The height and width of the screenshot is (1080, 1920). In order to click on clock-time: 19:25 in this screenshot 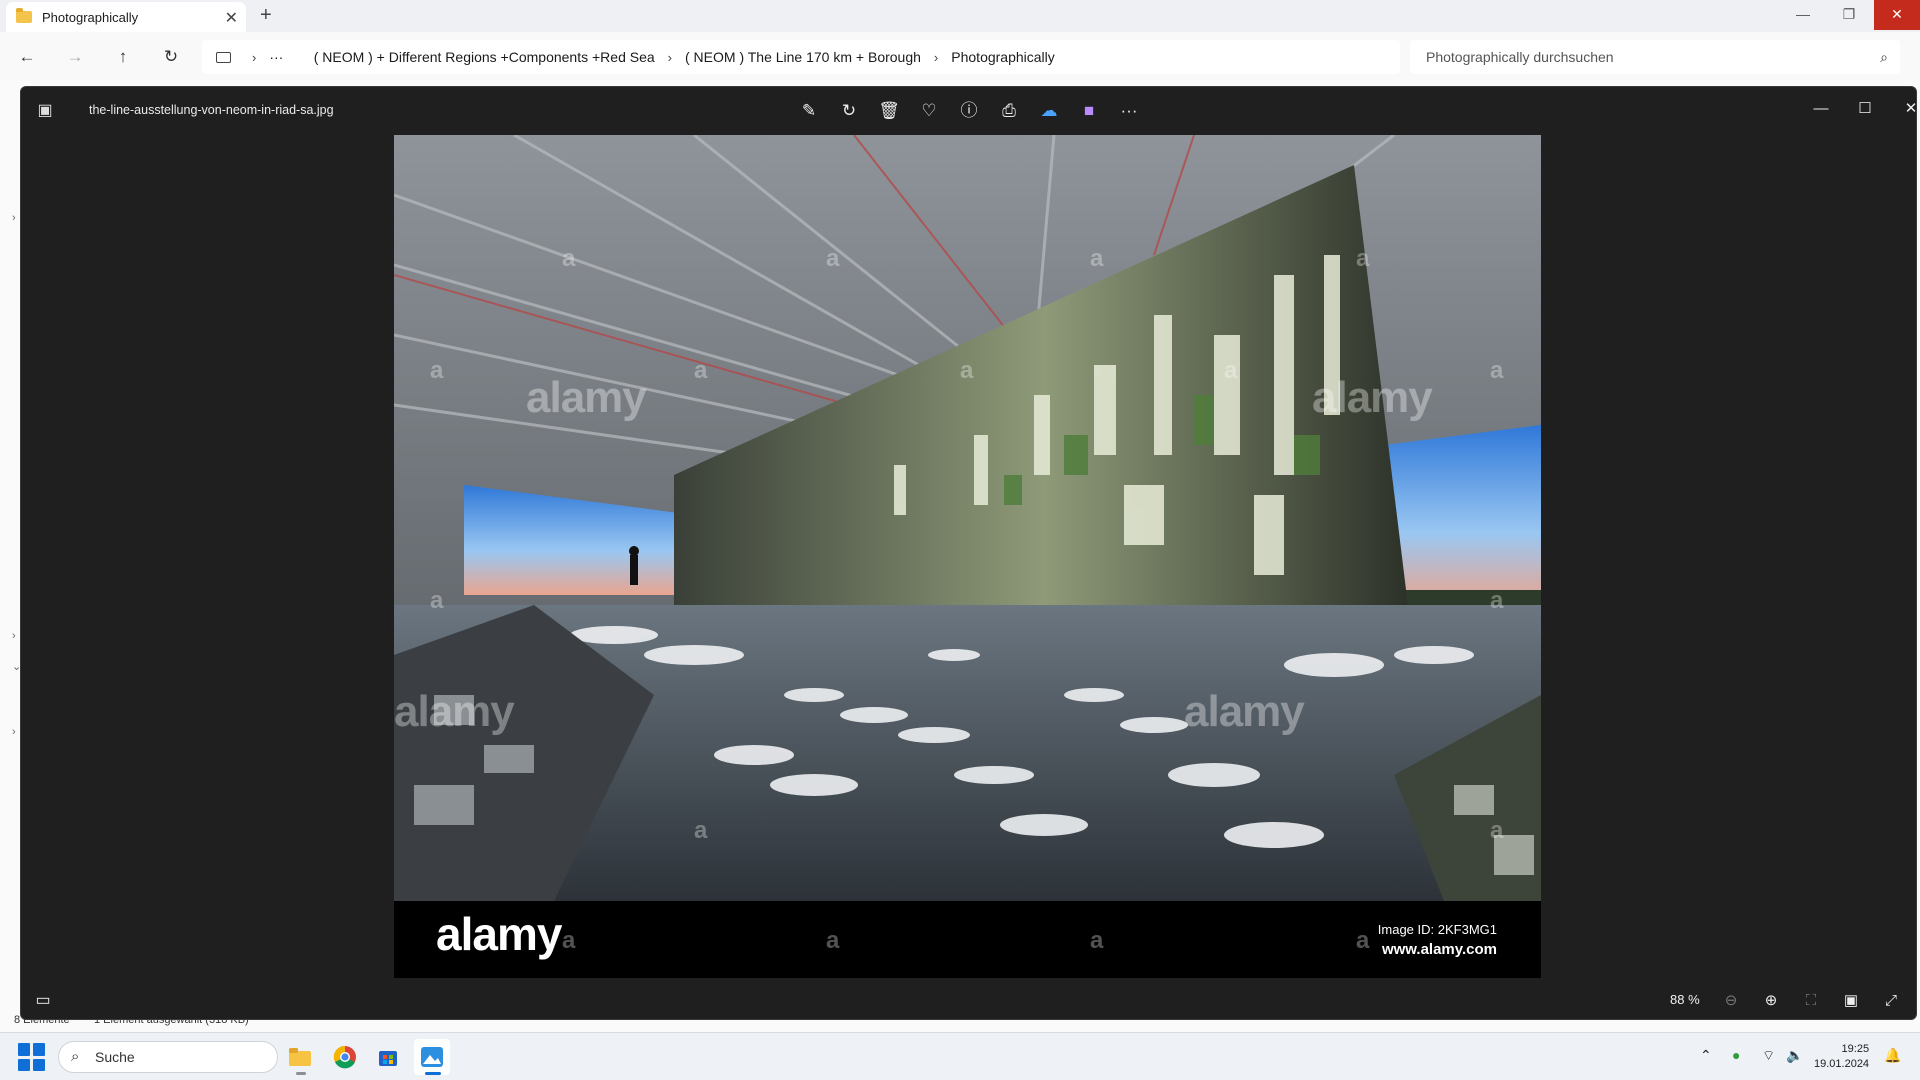, I will do `click(1855, 1049)`.